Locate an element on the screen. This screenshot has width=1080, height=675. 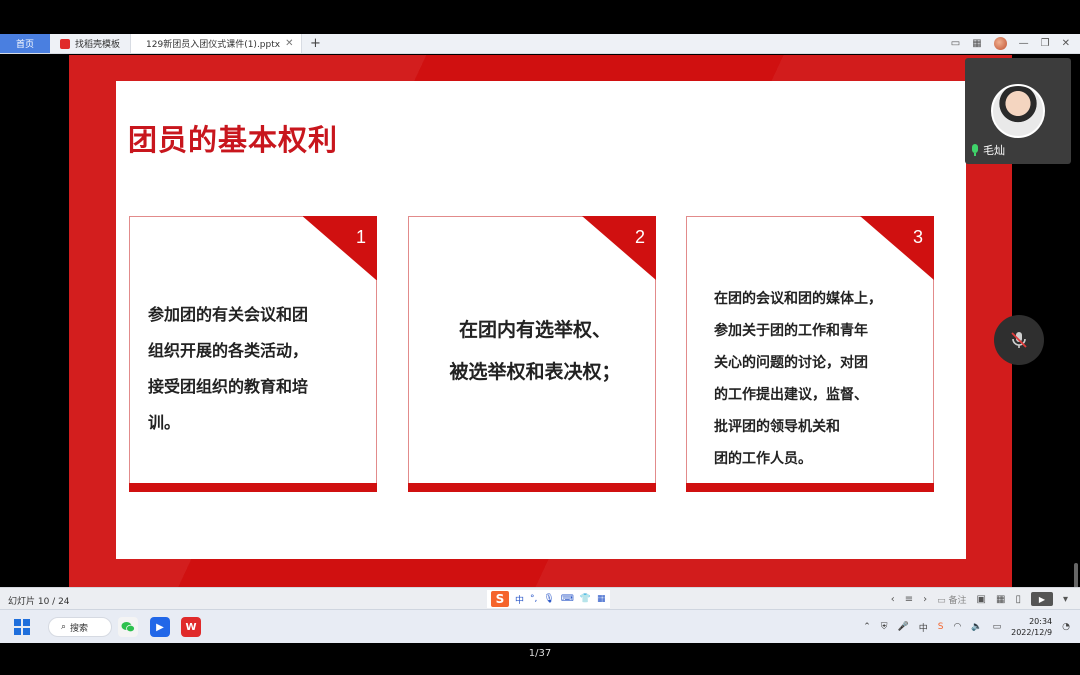
chevron-left-icon: ‹ is located at coordinates (893, 599).